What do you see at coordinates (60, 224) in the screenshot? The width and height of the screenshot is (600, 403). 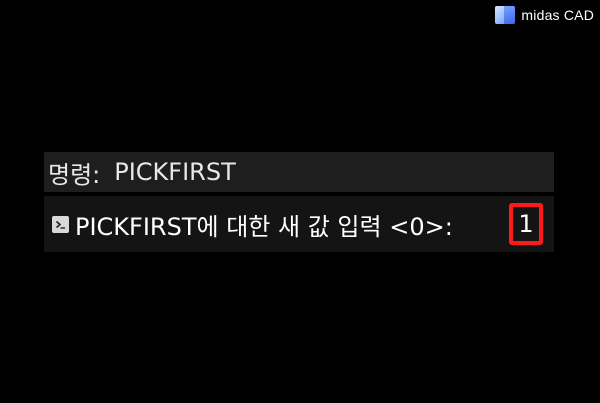 I see `terminal-prompt-icon` at bounding box center [60, 224].